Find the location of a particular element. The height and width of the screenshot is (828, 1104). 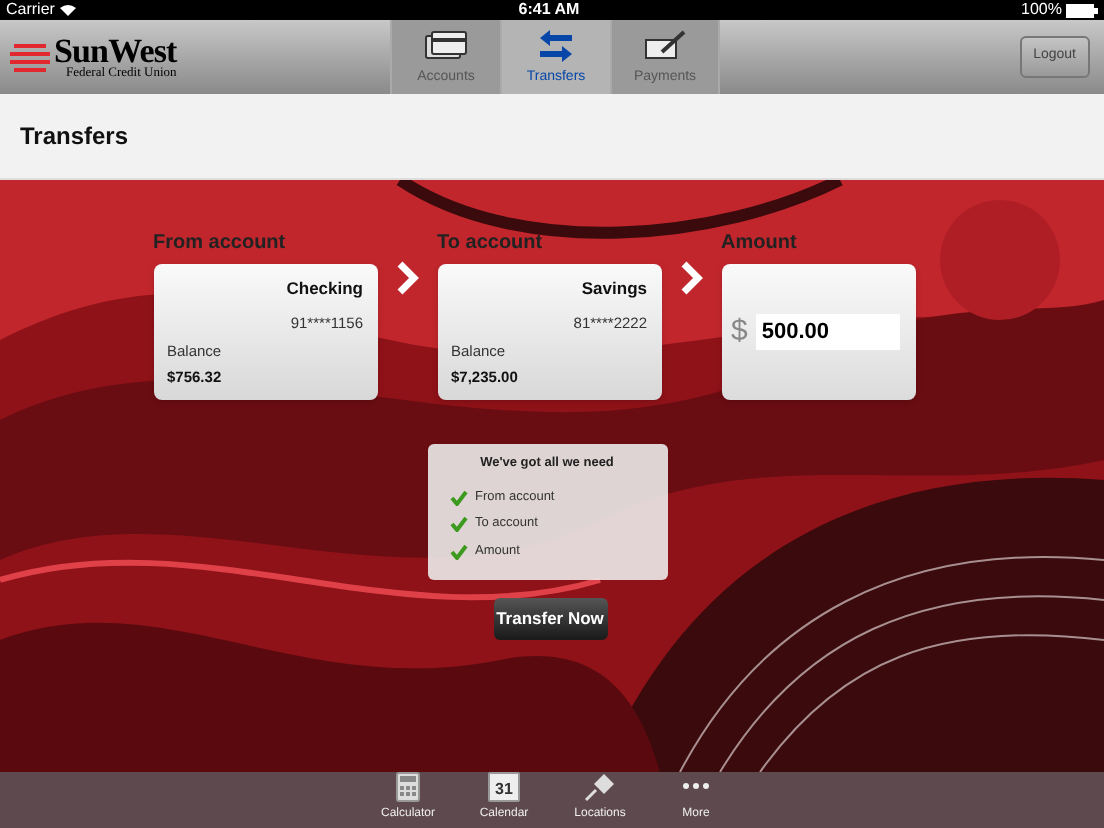

logo-stripes-icon is located at coordinates (30, 57).